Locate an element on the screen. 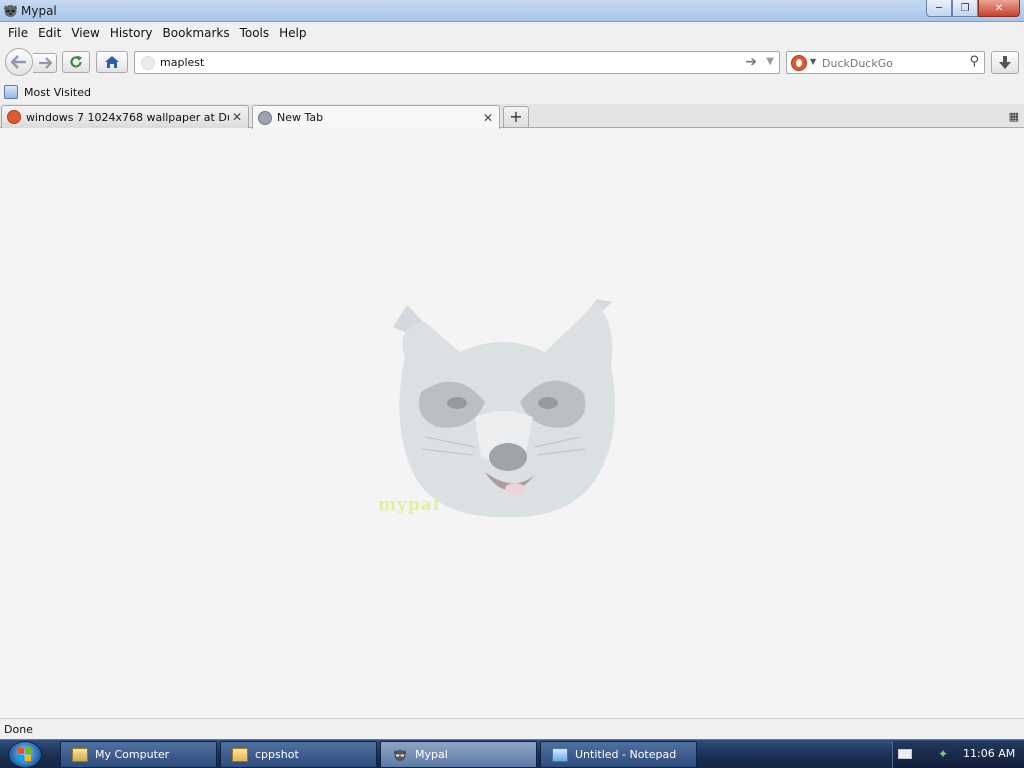  bookmark-label: Most Visited is located at coordinates (57, 92).